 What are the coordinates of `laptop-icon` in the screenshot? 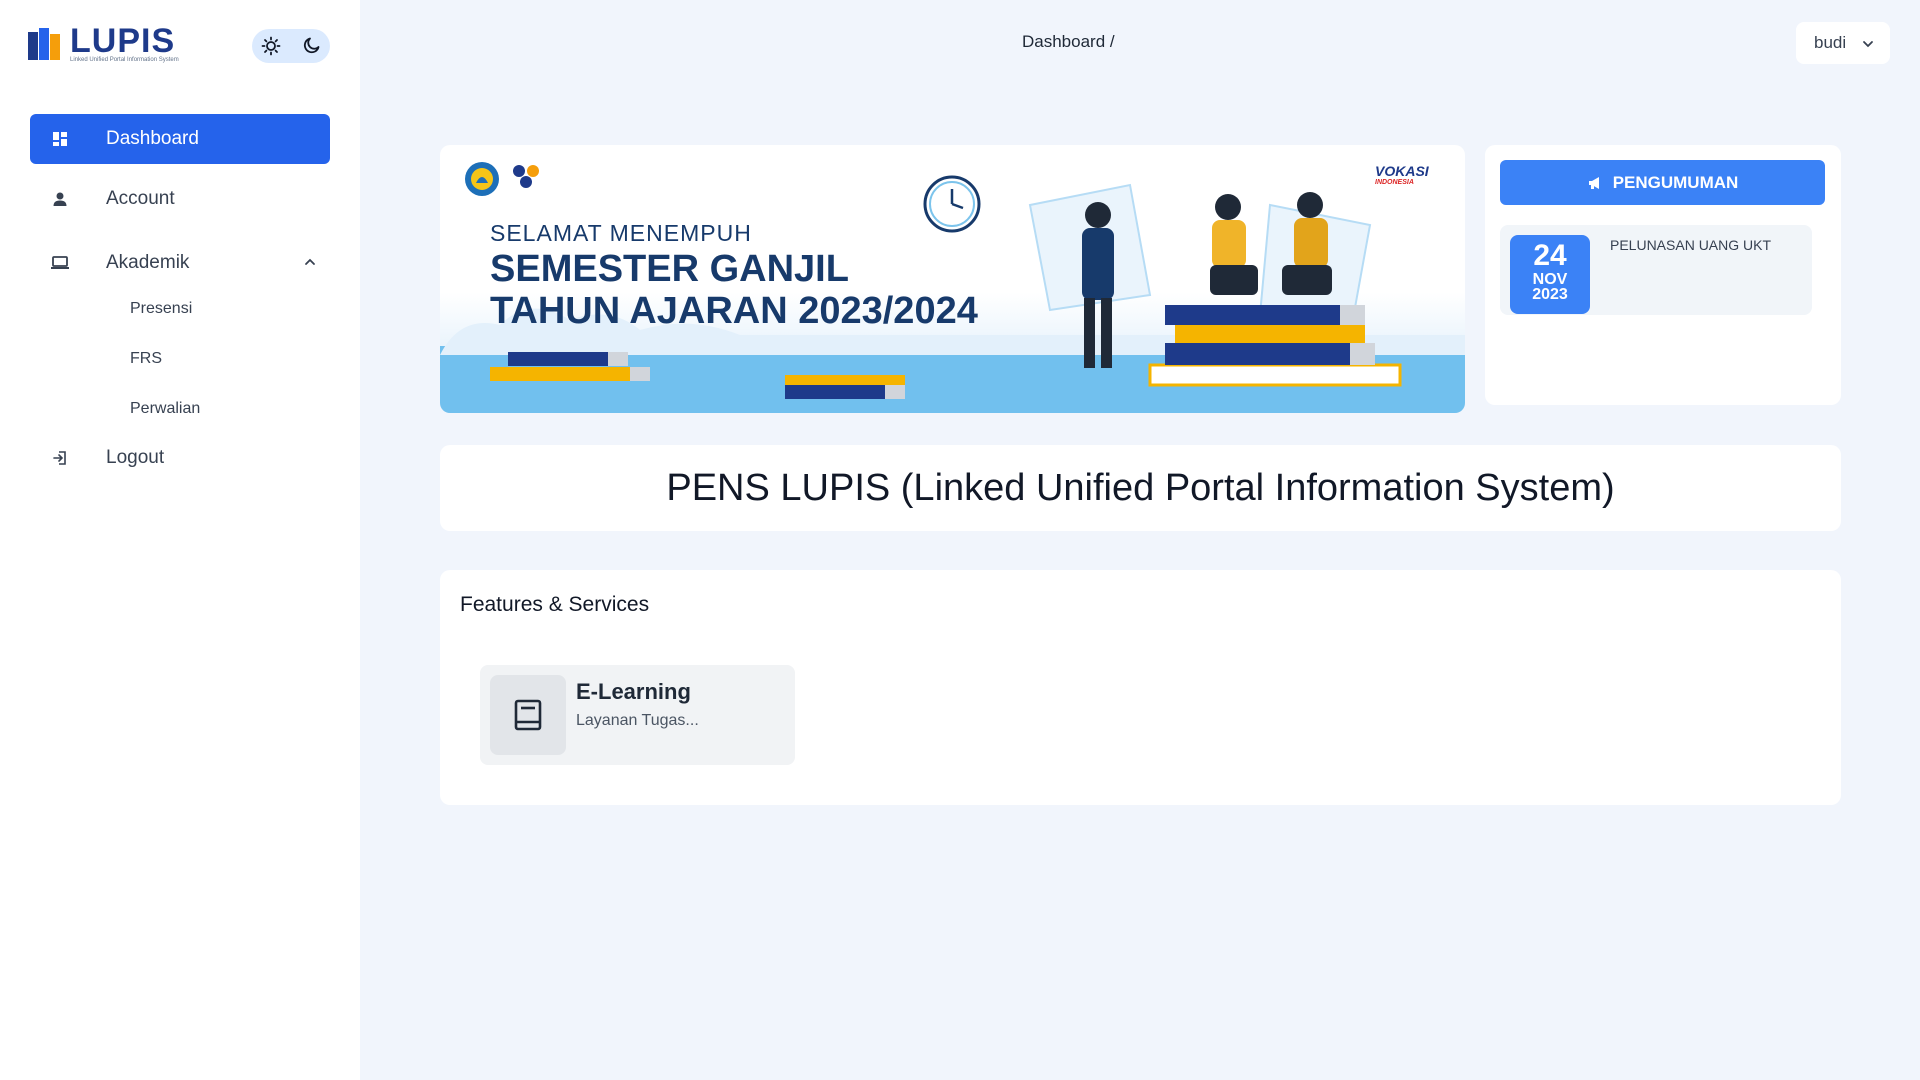 It's located at (60, 263).